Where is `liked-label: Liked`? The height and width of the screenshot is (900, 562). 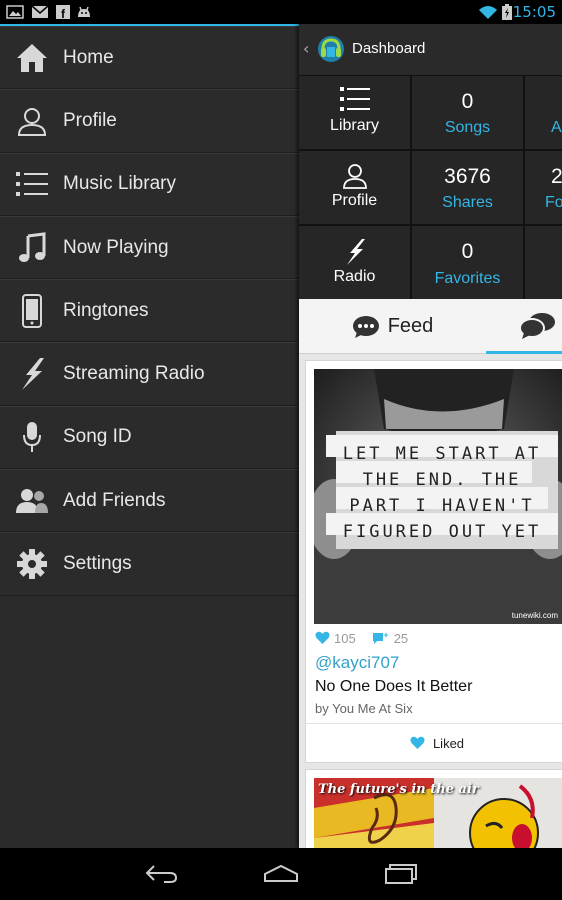
liked-label: Liked is located at coordinates (448, 743).